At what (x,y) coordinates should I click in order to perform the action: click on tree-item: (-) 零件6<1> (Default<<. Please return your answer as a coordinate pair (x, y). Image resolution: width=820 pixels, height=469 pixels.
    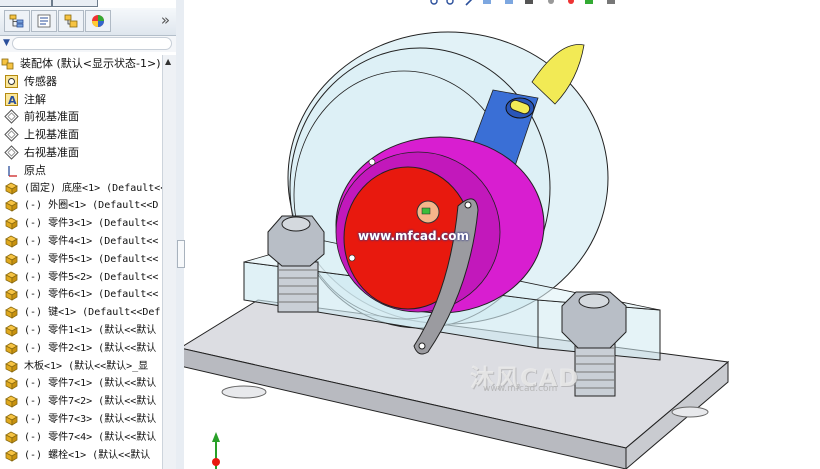
    Looking at the image, I should click on (81, 294).